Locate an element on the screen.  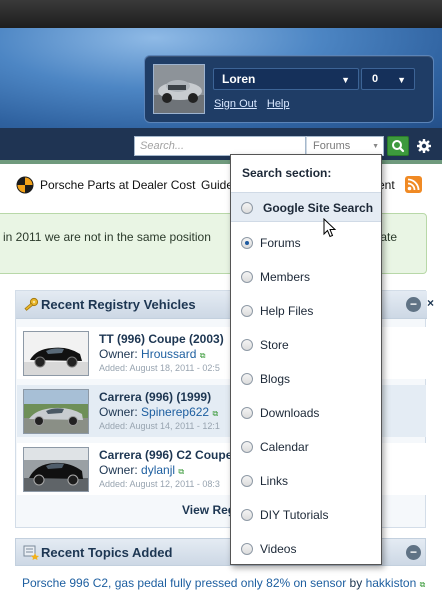
dropdown-header: Search section: is located at coordinates (287, 173).